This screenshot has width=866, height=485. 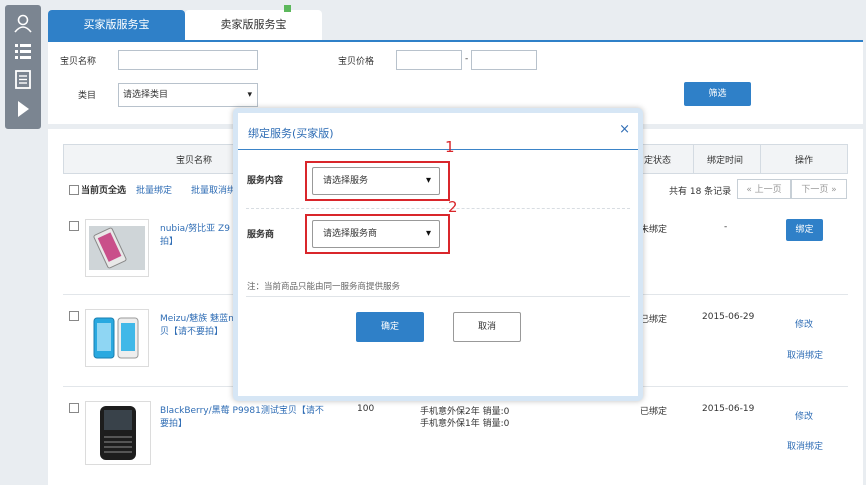 What do you see at coordinates (654, 230) in the screenshot?
I see `bind-status: 未绑定` at bounding box center [654, 230].